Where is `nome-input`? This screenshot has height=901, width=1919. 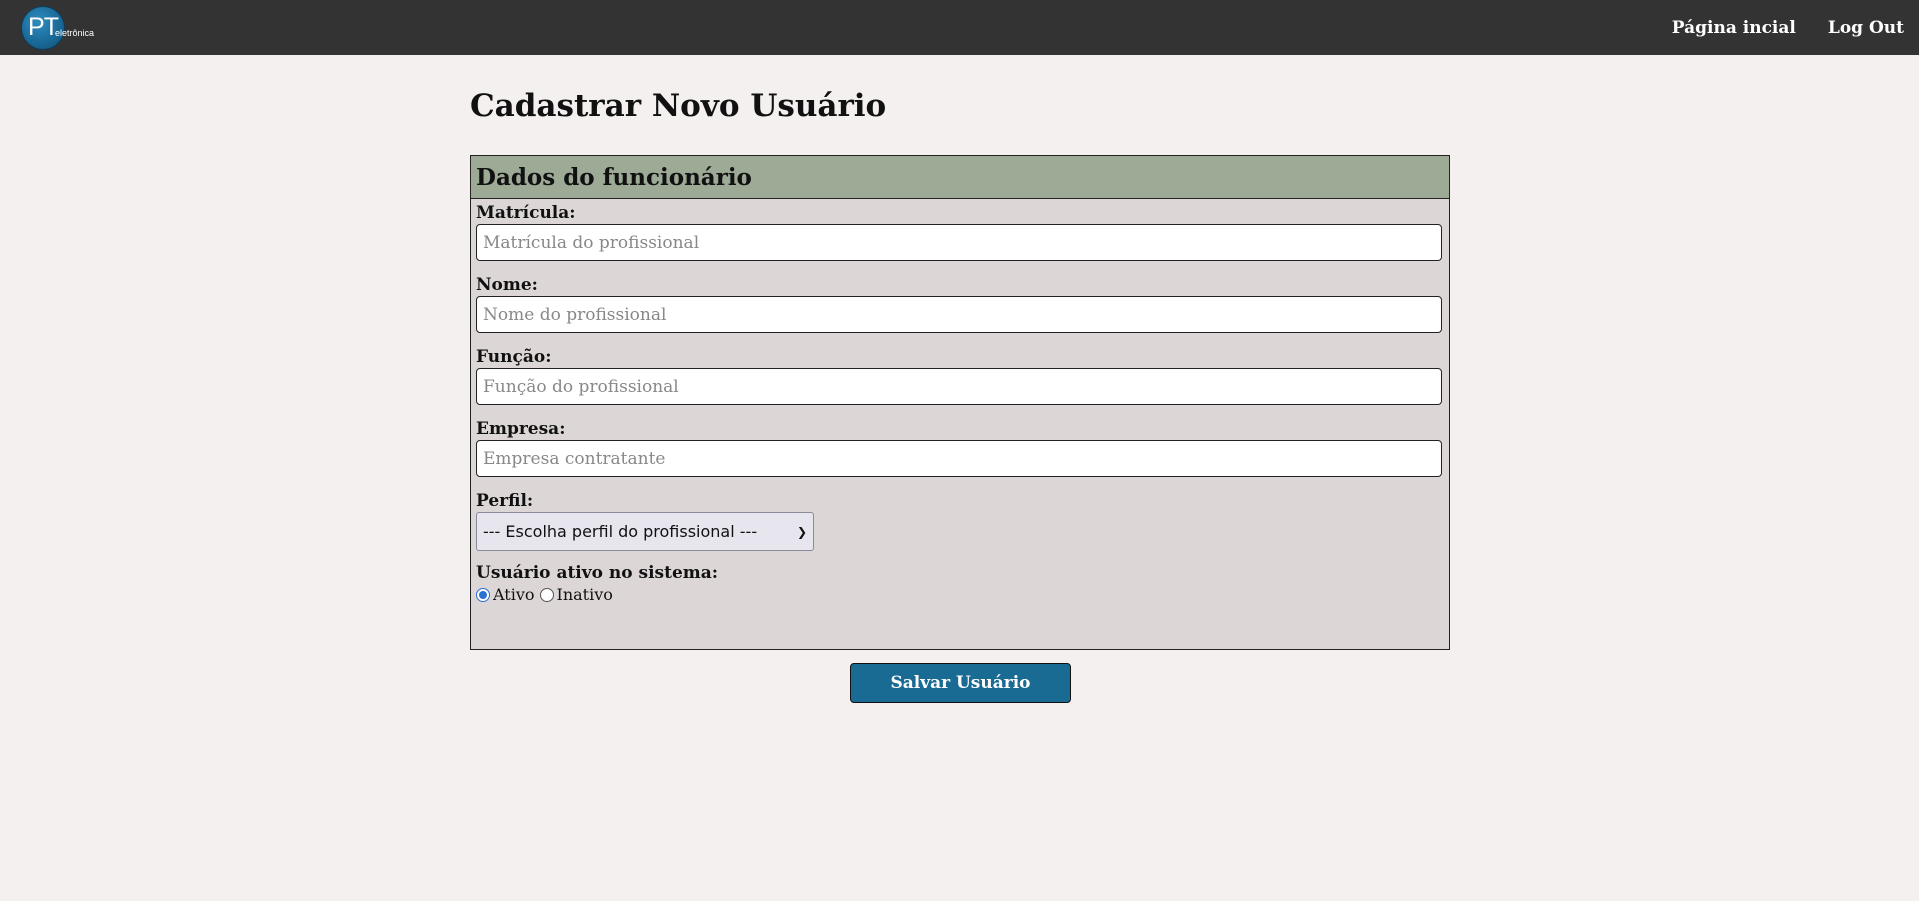 nome-input is located at coordinates (959, 315).